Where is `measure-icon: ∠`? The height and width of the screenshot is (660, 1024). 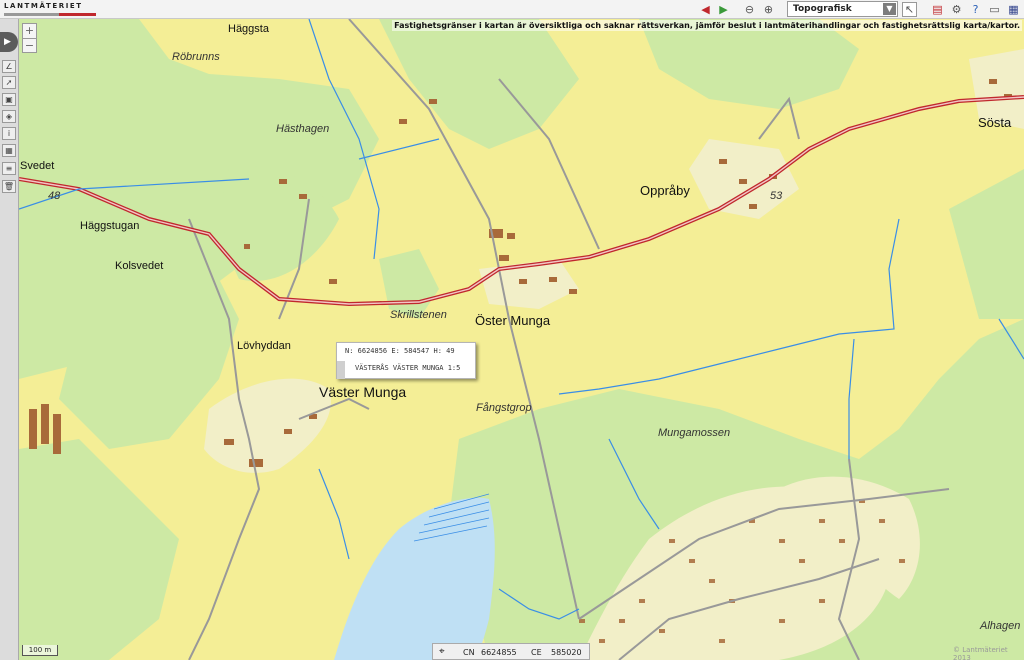 measure-icon: ∠ is located at coordinates (9, 66).